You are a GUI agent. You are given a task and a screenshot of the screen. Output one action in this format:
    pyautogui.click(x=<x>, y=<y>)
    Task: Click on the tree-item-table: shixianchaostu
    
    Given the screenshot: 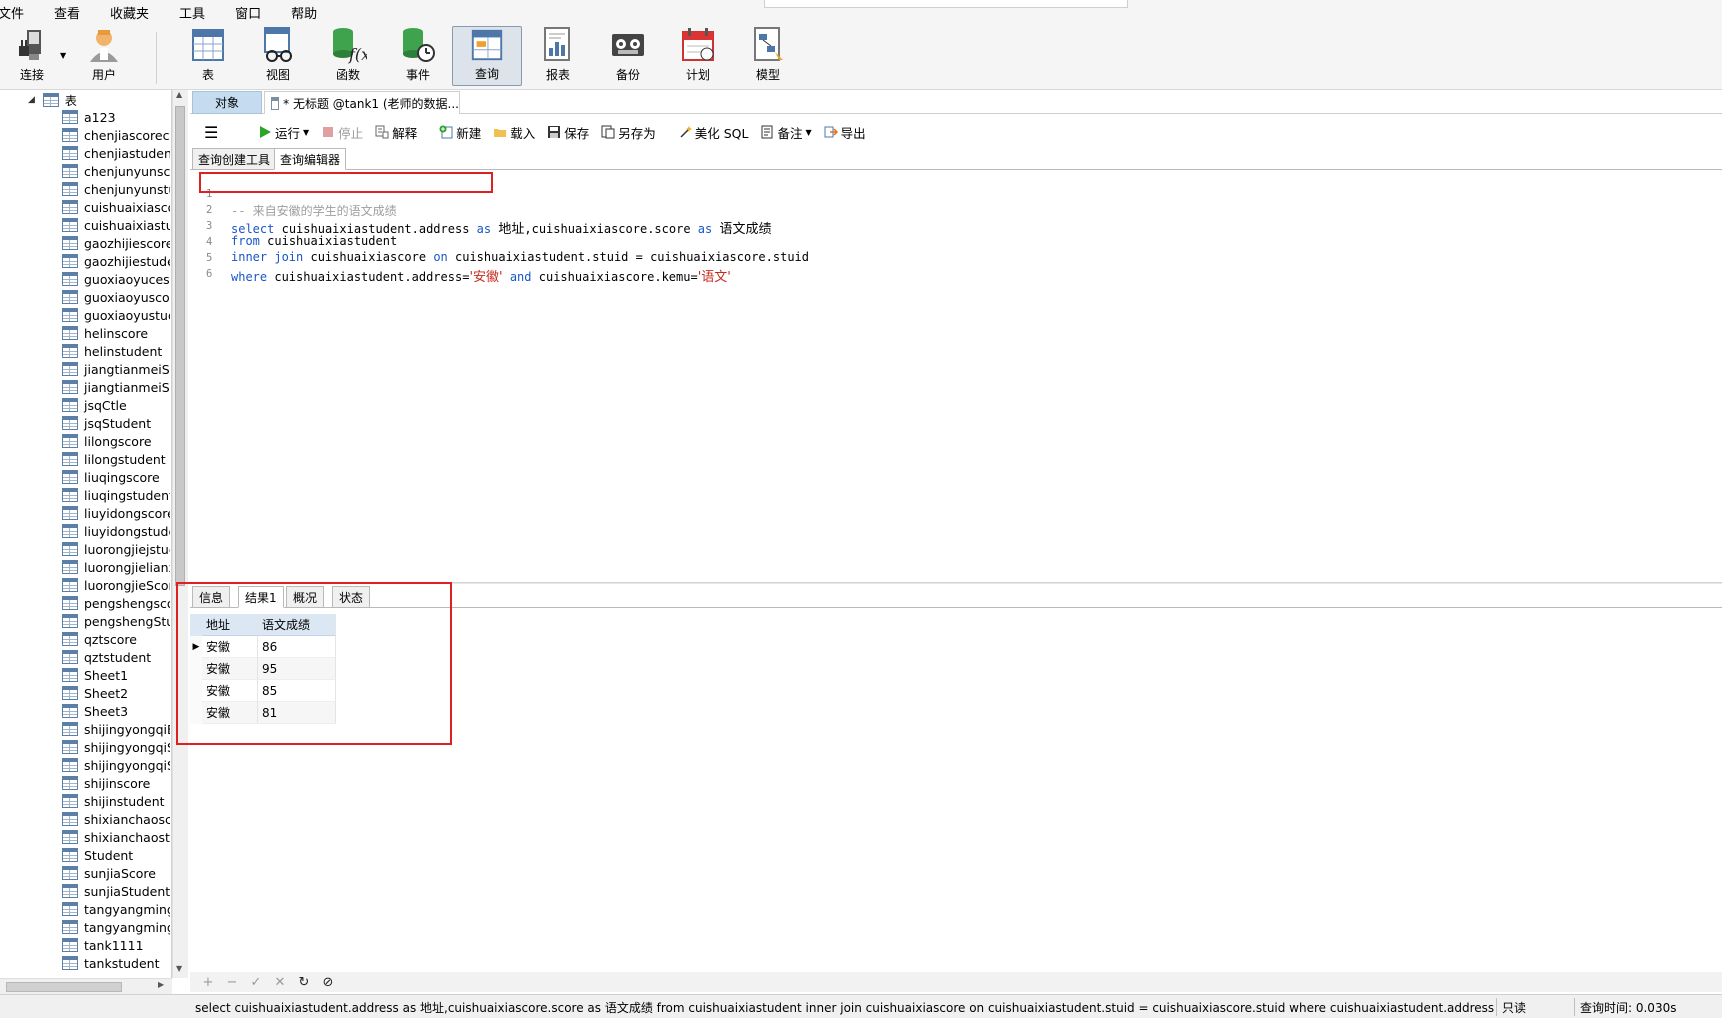 What is the action you would take?
    pyautogui.click(x=116, y=837)
    